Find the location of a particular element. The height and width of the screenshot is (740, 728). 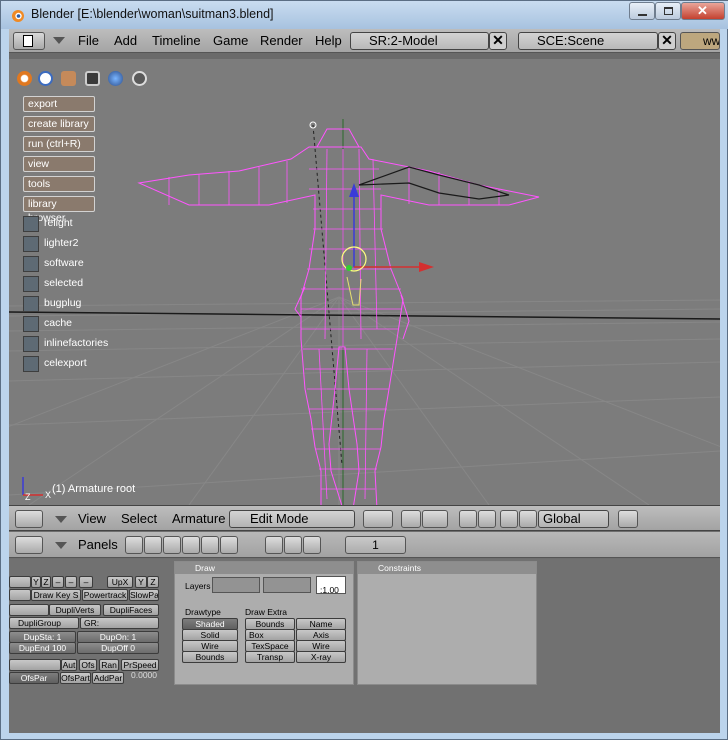

user-icon is located at coordinates (68, 78).